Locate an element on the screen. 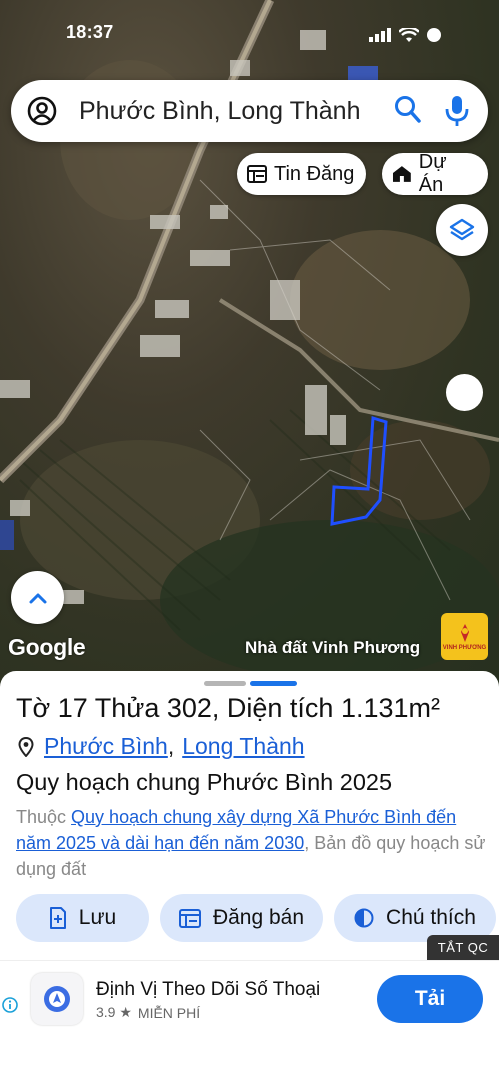  search-input: Phước Bình, Long Thành is located at coordinates (234, 111).